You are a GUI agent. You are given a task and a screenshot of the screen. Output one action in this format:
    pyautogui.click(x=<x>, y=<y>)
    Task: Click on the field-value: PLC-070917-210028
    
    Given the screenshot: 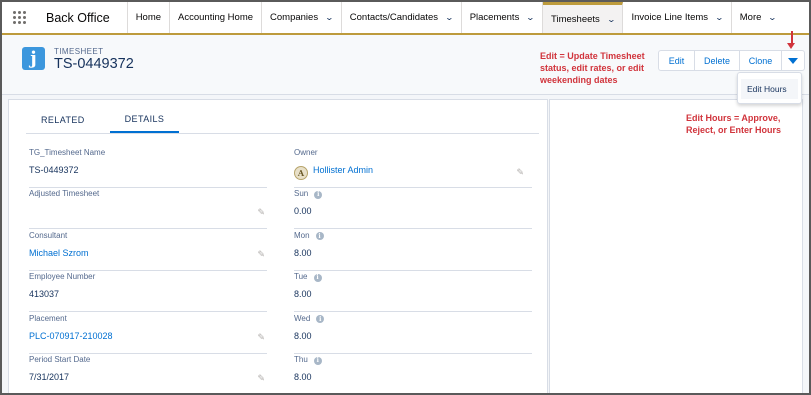 What is the action you would take?
    pyautogui.click(x=71, y=336)
    